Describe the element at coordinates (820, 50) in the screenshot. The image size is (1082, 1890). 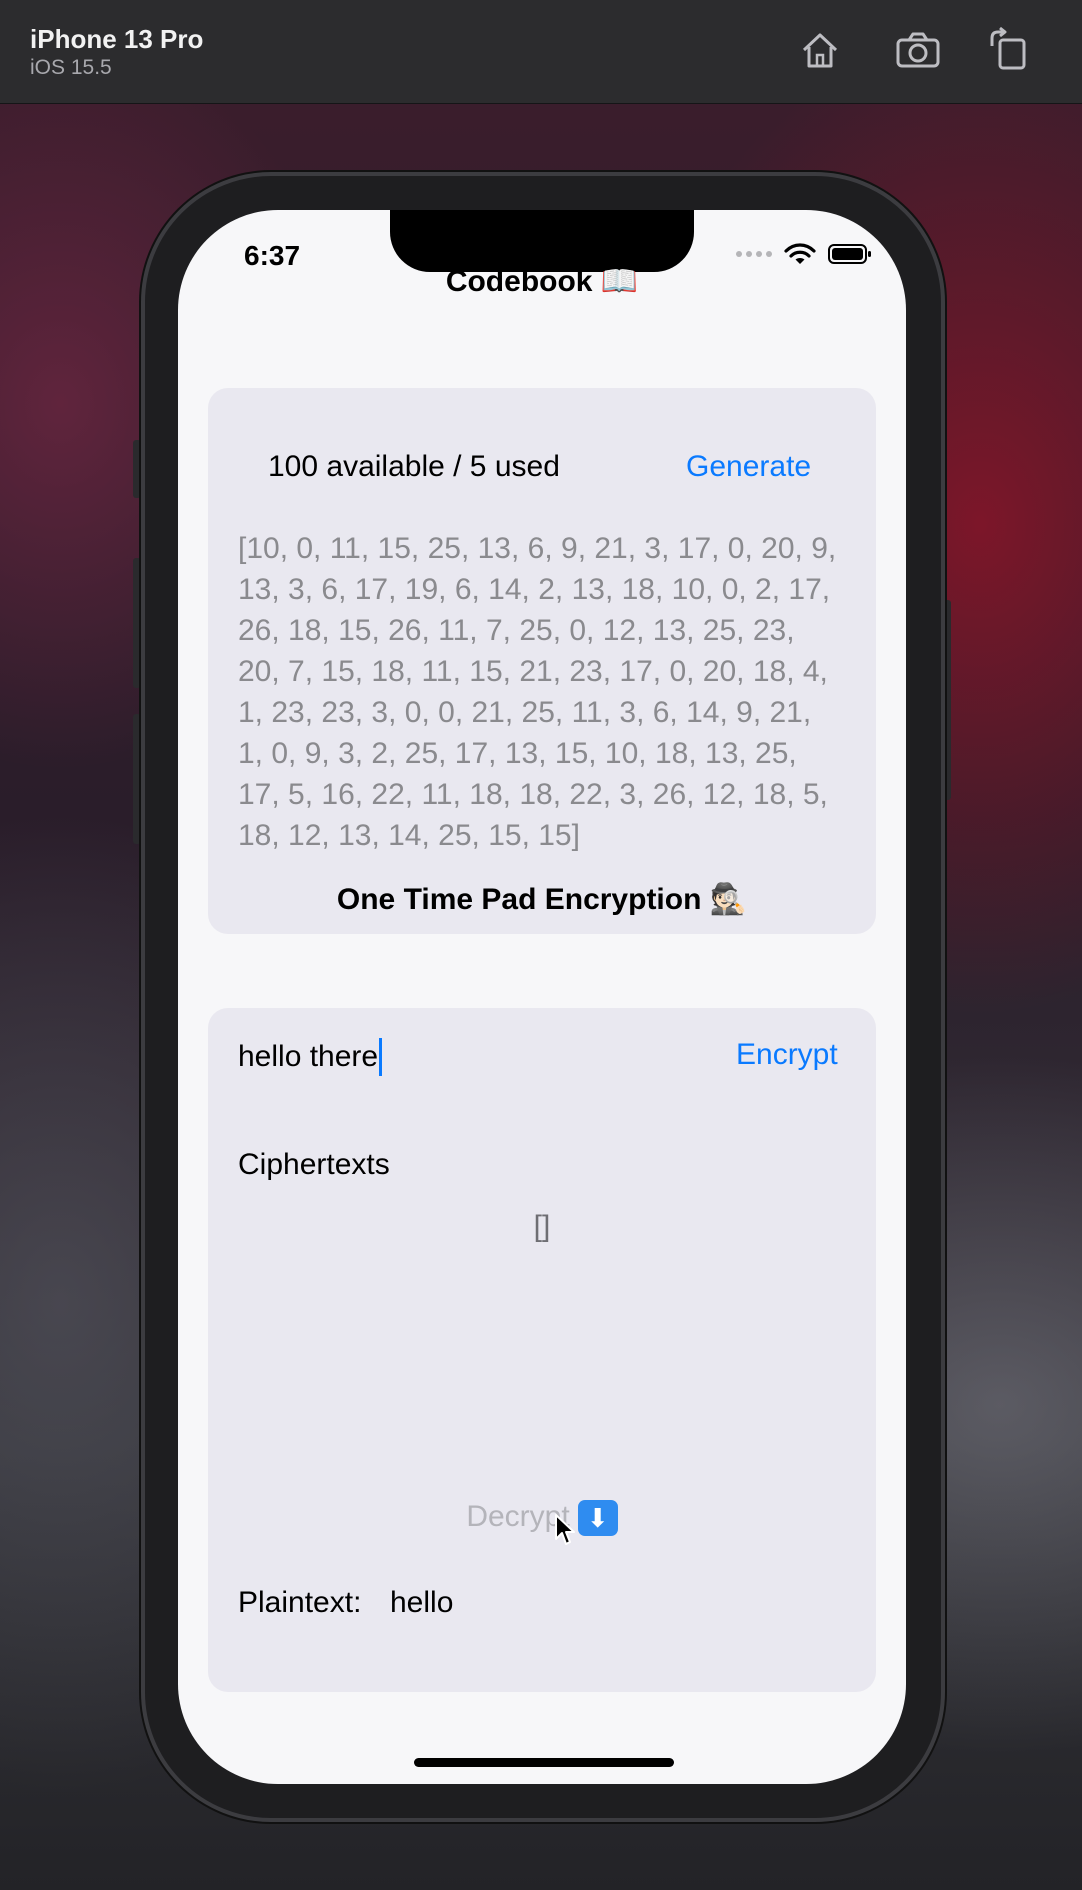
I see `home-icon` at that location.